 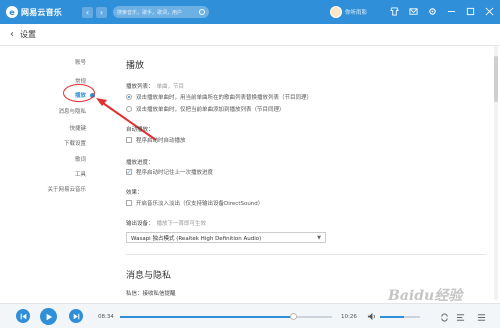 I want to click on title-bar: e 网易云音乐 ‹ › 搜索音乐，歌手，歌词，用户 你听雨影, so click(x=250, y=12).